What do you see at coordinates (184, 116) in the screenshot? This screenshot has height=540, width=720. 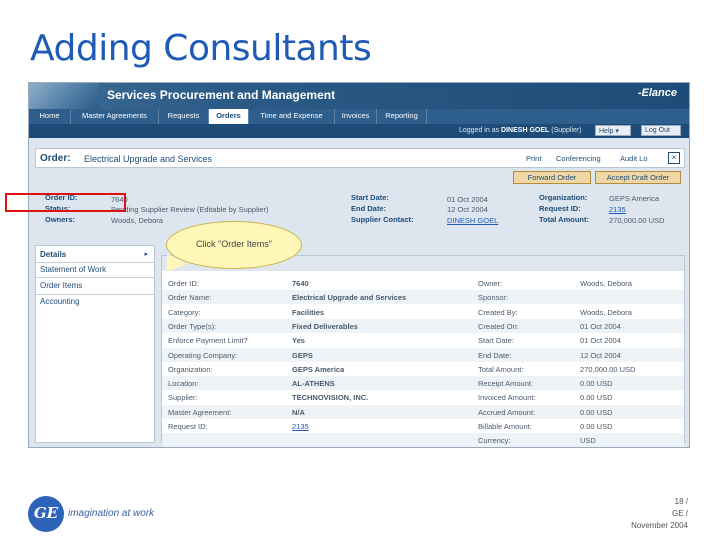 I see `tab-requests: Requests` at bounding box center [184, 116].